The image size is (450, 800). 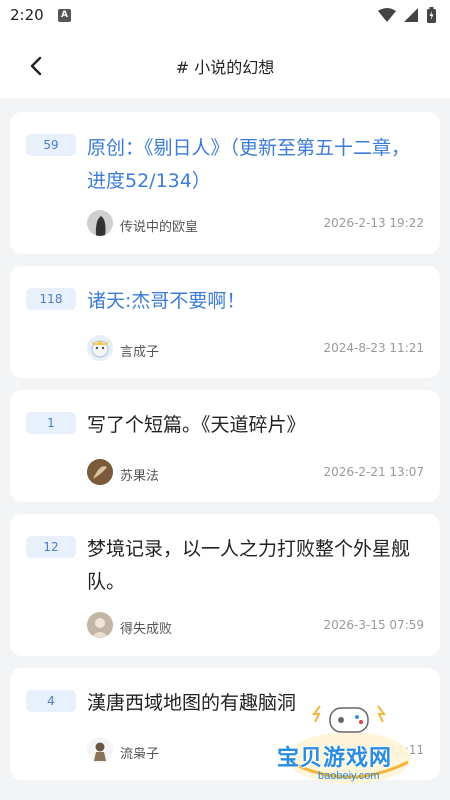 What do you see at coordinates (431, 15) in the screenshot?
I see `battery-icon` at bounding box center [431, 15].